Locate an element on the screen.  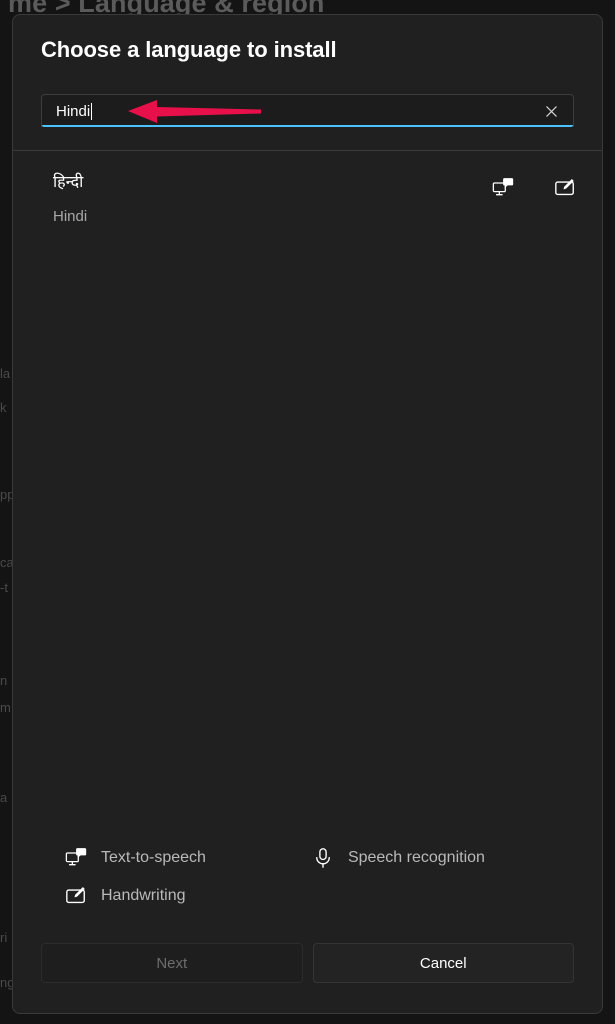
legend-text-to-speech: Text-to-speech is located at coordinates (135, 858).